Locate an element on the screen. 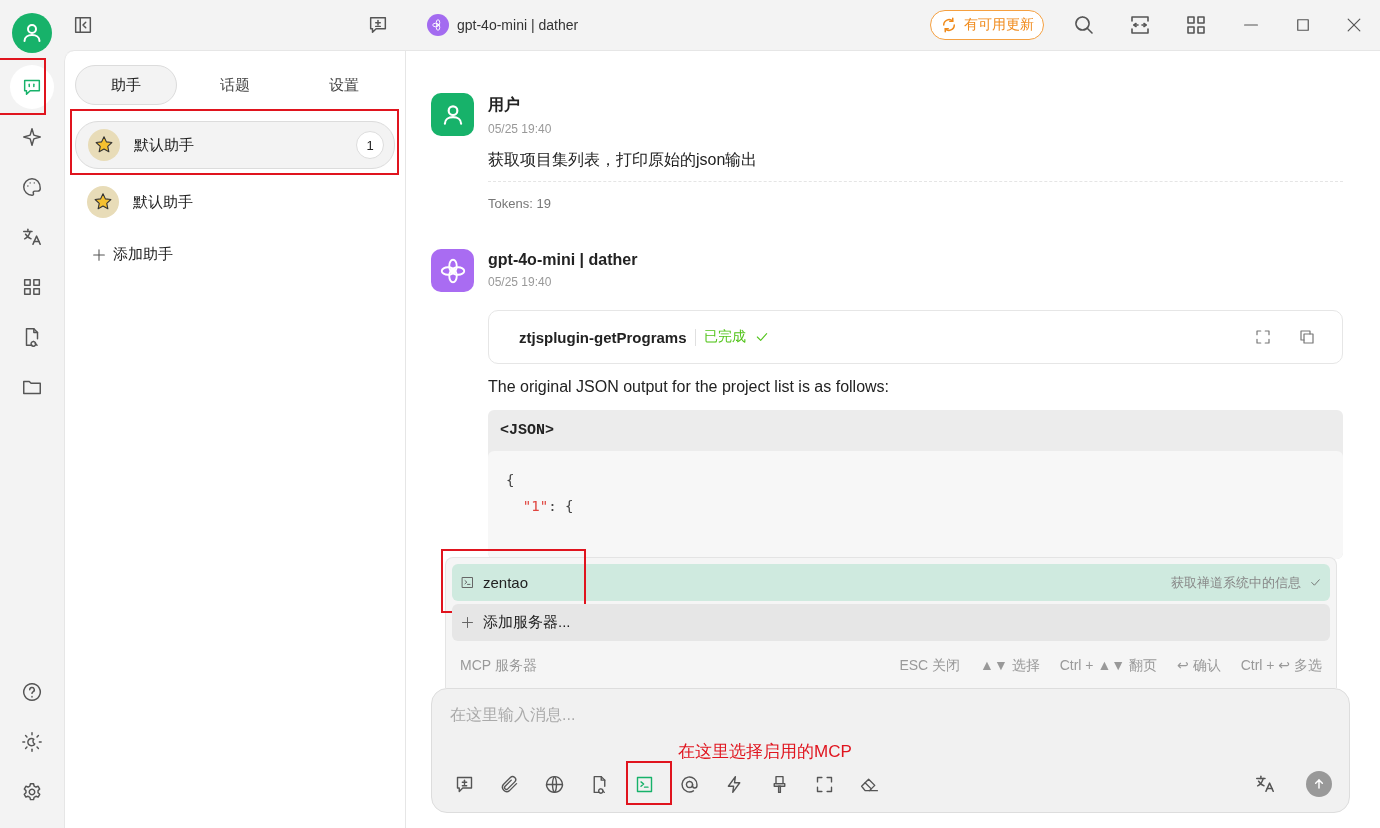 This screenshot has width=1380, height=828. tool-status: 已完成 is located at coordinates (724, 337).